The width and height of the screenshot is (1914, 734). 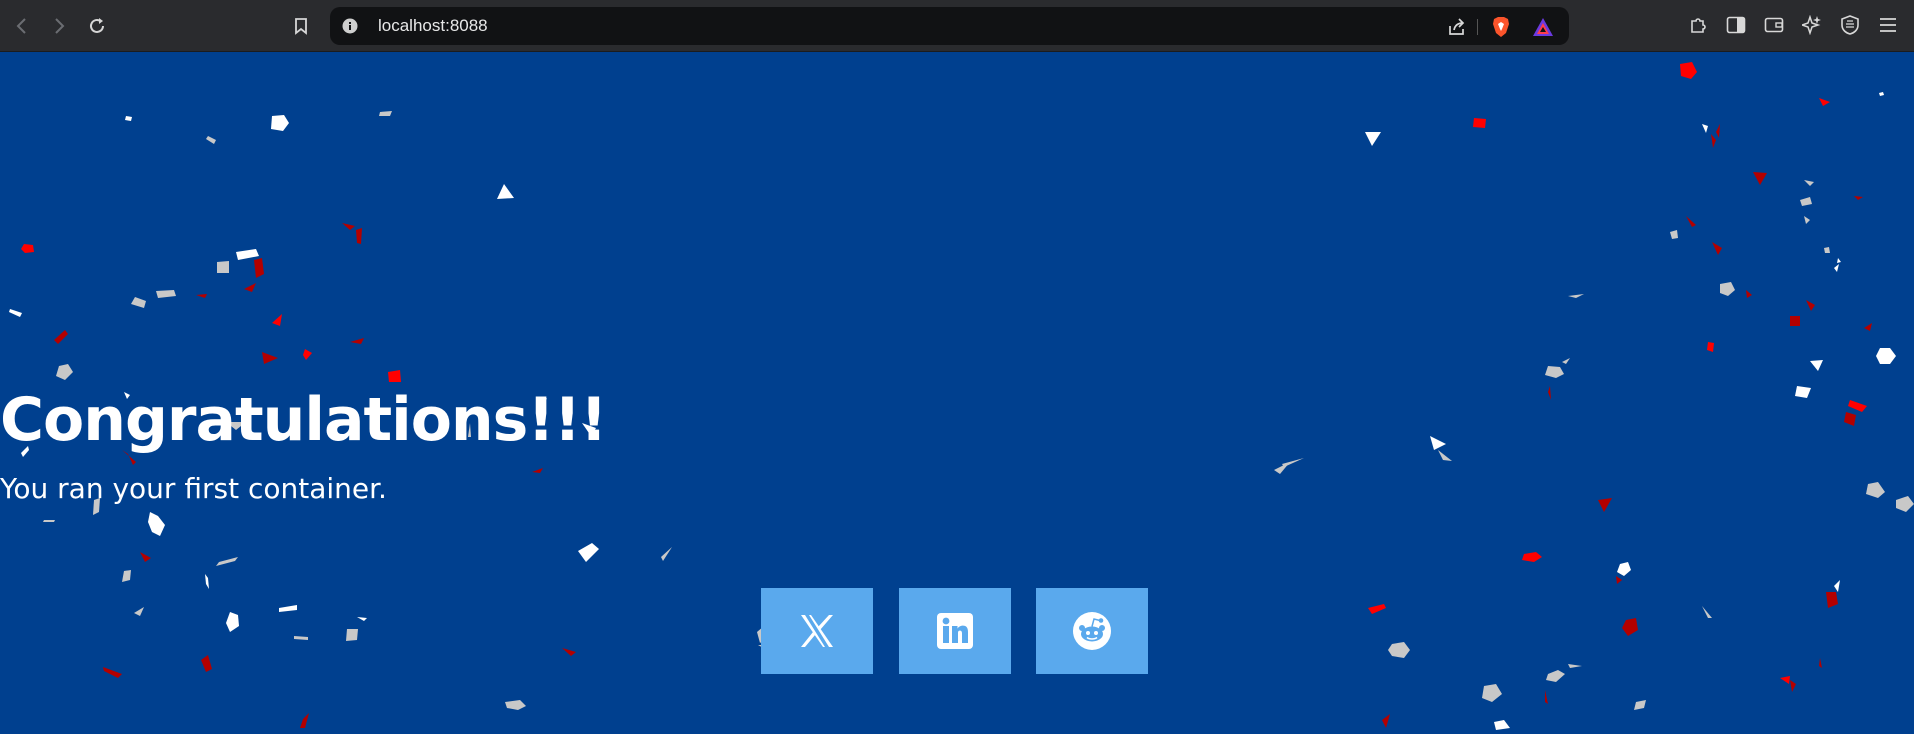 What do you see at coordinates (1736, 25) in the screenshot?
I see `sidebar-icon` at bounding box center [1736, 25].